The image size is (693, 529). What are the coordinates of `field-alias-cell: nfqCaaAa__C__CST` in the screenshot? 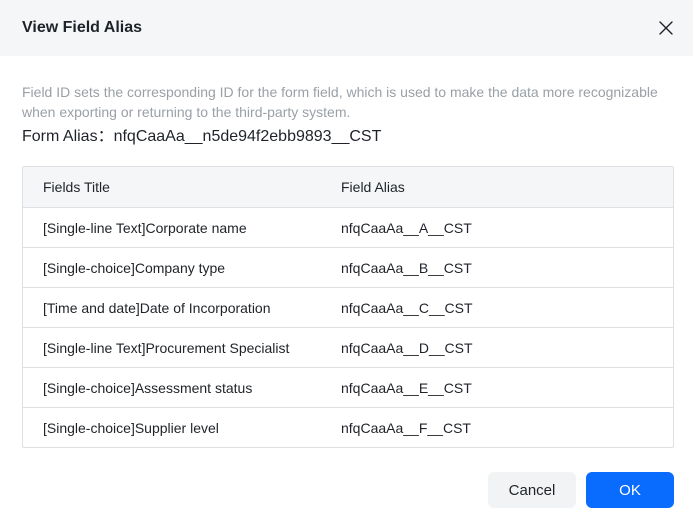 It's located at (407, 307).